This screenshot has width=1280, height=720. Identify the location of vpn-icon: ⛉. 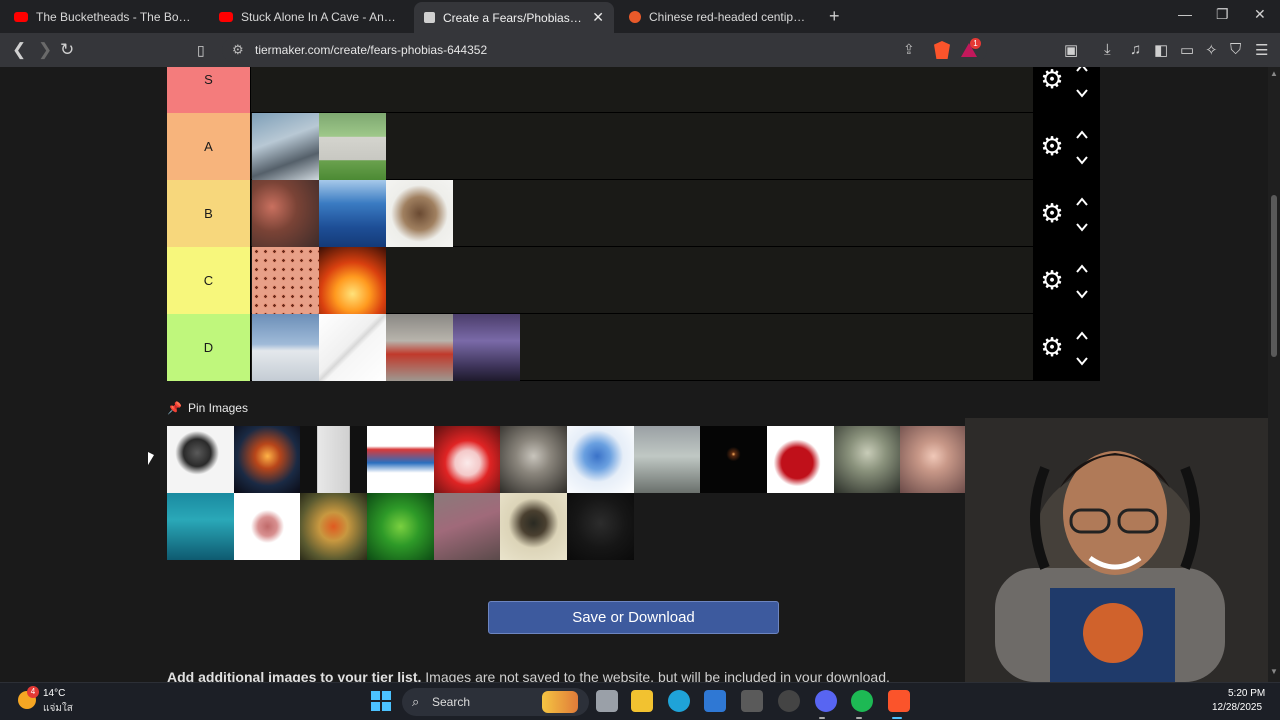
(1235, 49).